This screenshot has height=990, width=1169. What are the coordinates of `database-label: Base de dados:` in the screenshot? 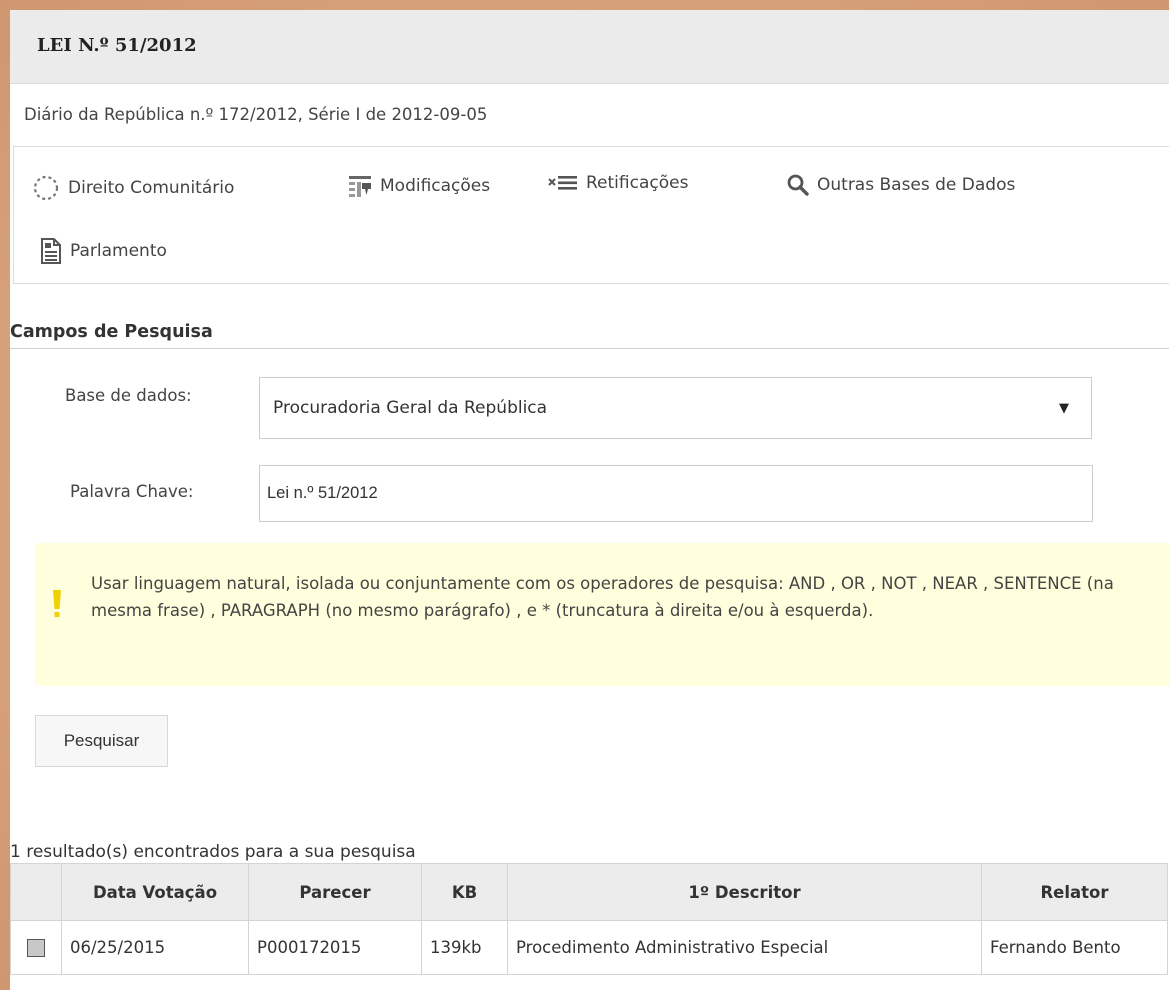 It's located at (128, 395).